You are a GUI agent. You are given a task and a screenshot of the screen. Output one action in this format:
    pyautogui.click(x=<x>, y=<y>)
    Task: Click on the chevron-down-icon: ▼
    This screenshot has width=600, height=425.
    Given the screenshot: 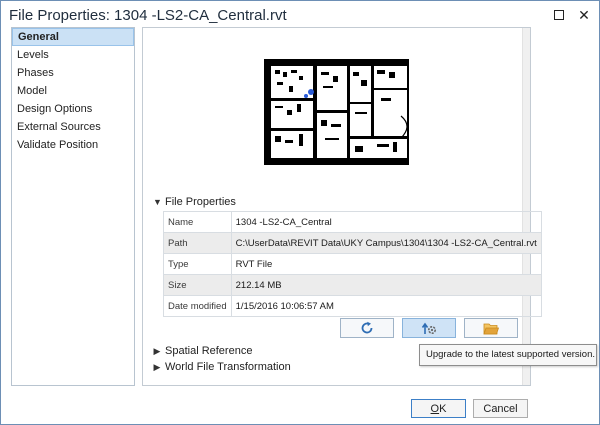 What is the action you would take?
    pyautogui.click(x=157, y=202)
    